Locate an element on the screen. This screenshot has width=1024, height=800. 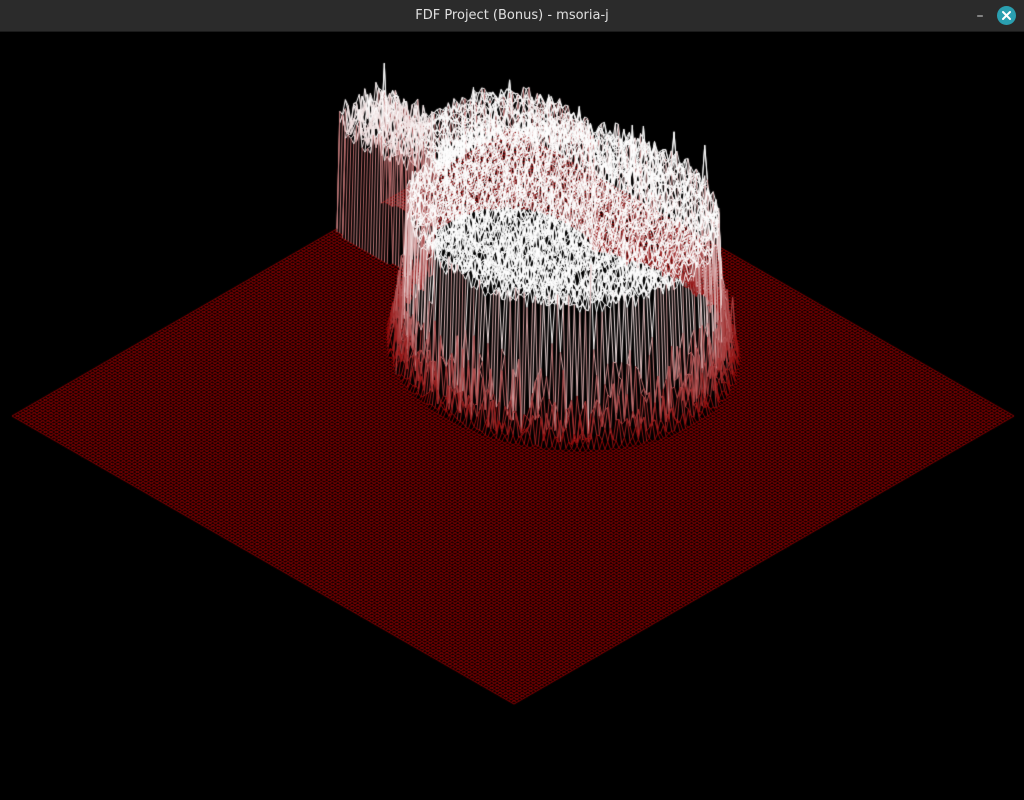
window-title: FDF Project (Bonus) - msoria-j is located at coordinates (512, 15).